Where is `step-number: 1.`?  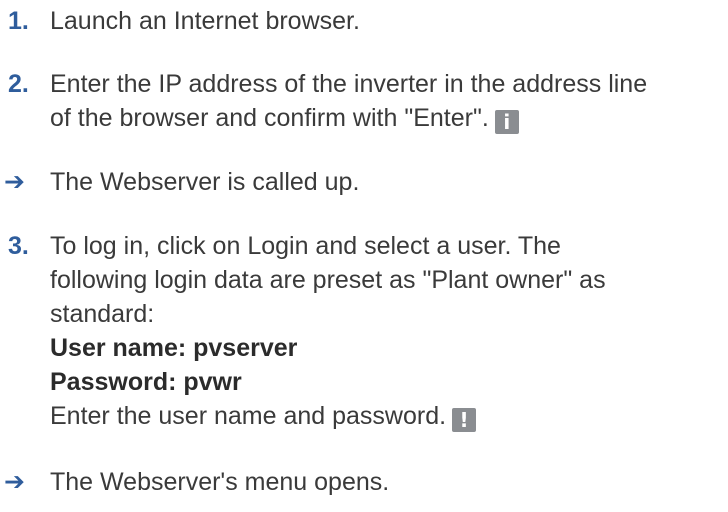
step-number: 1. is located at coordinates (18, 21).